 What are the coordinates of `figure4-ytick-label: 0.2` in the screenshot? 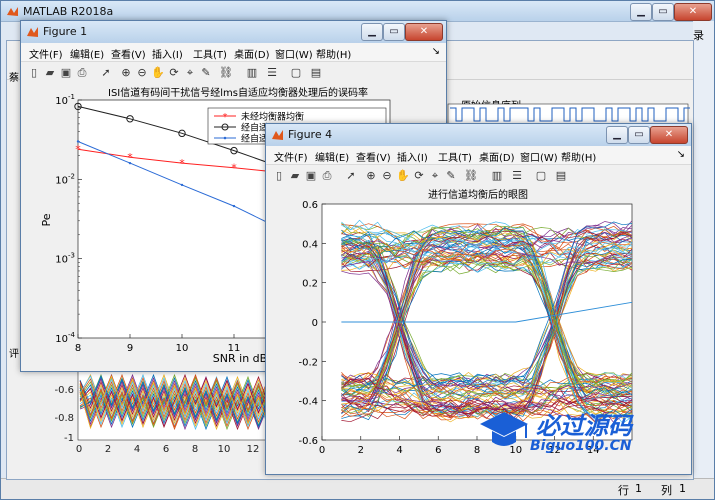 It's located at (310, 284).